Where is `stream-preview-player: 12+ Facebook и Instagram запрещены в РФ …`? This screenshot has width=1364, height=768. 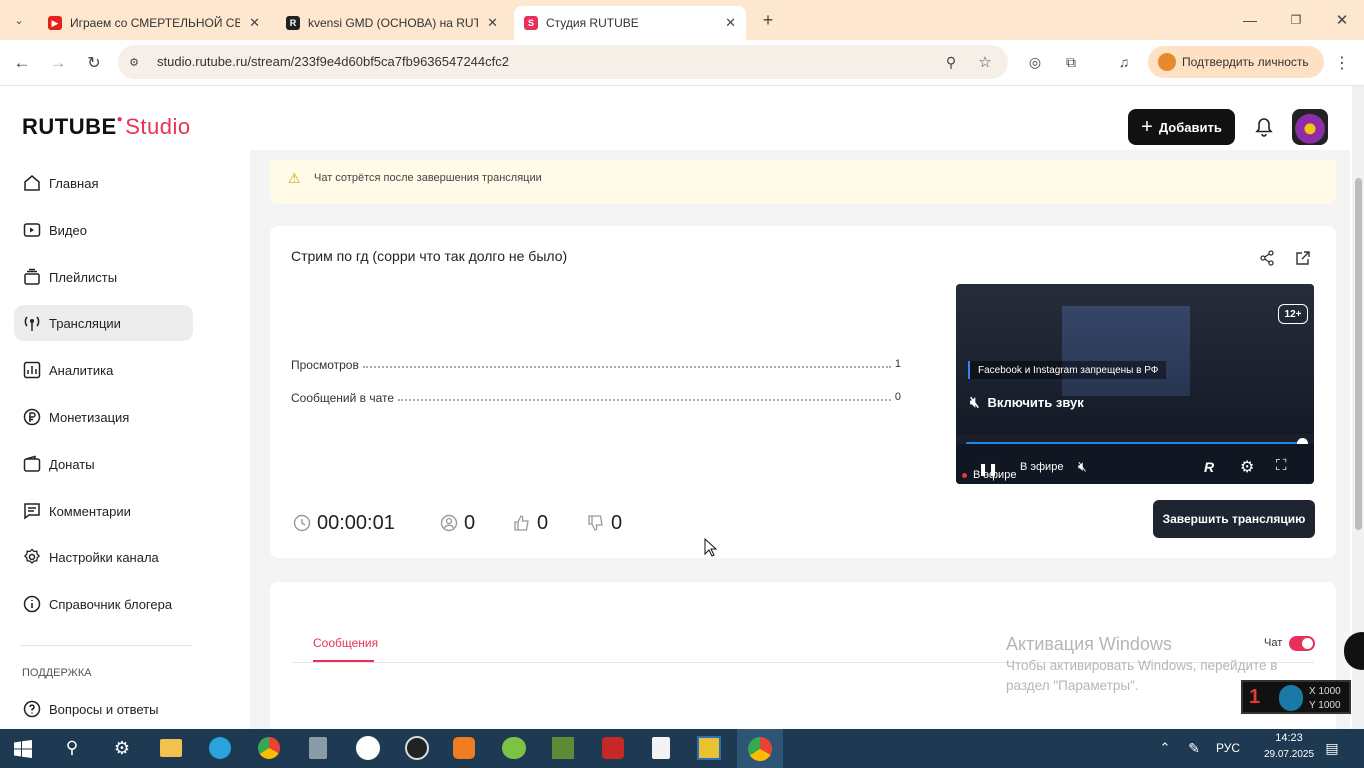
stream-preview-player: 12+ Facebook и Instagram запрещены в РФ … is located at coordinates (1135, 384).